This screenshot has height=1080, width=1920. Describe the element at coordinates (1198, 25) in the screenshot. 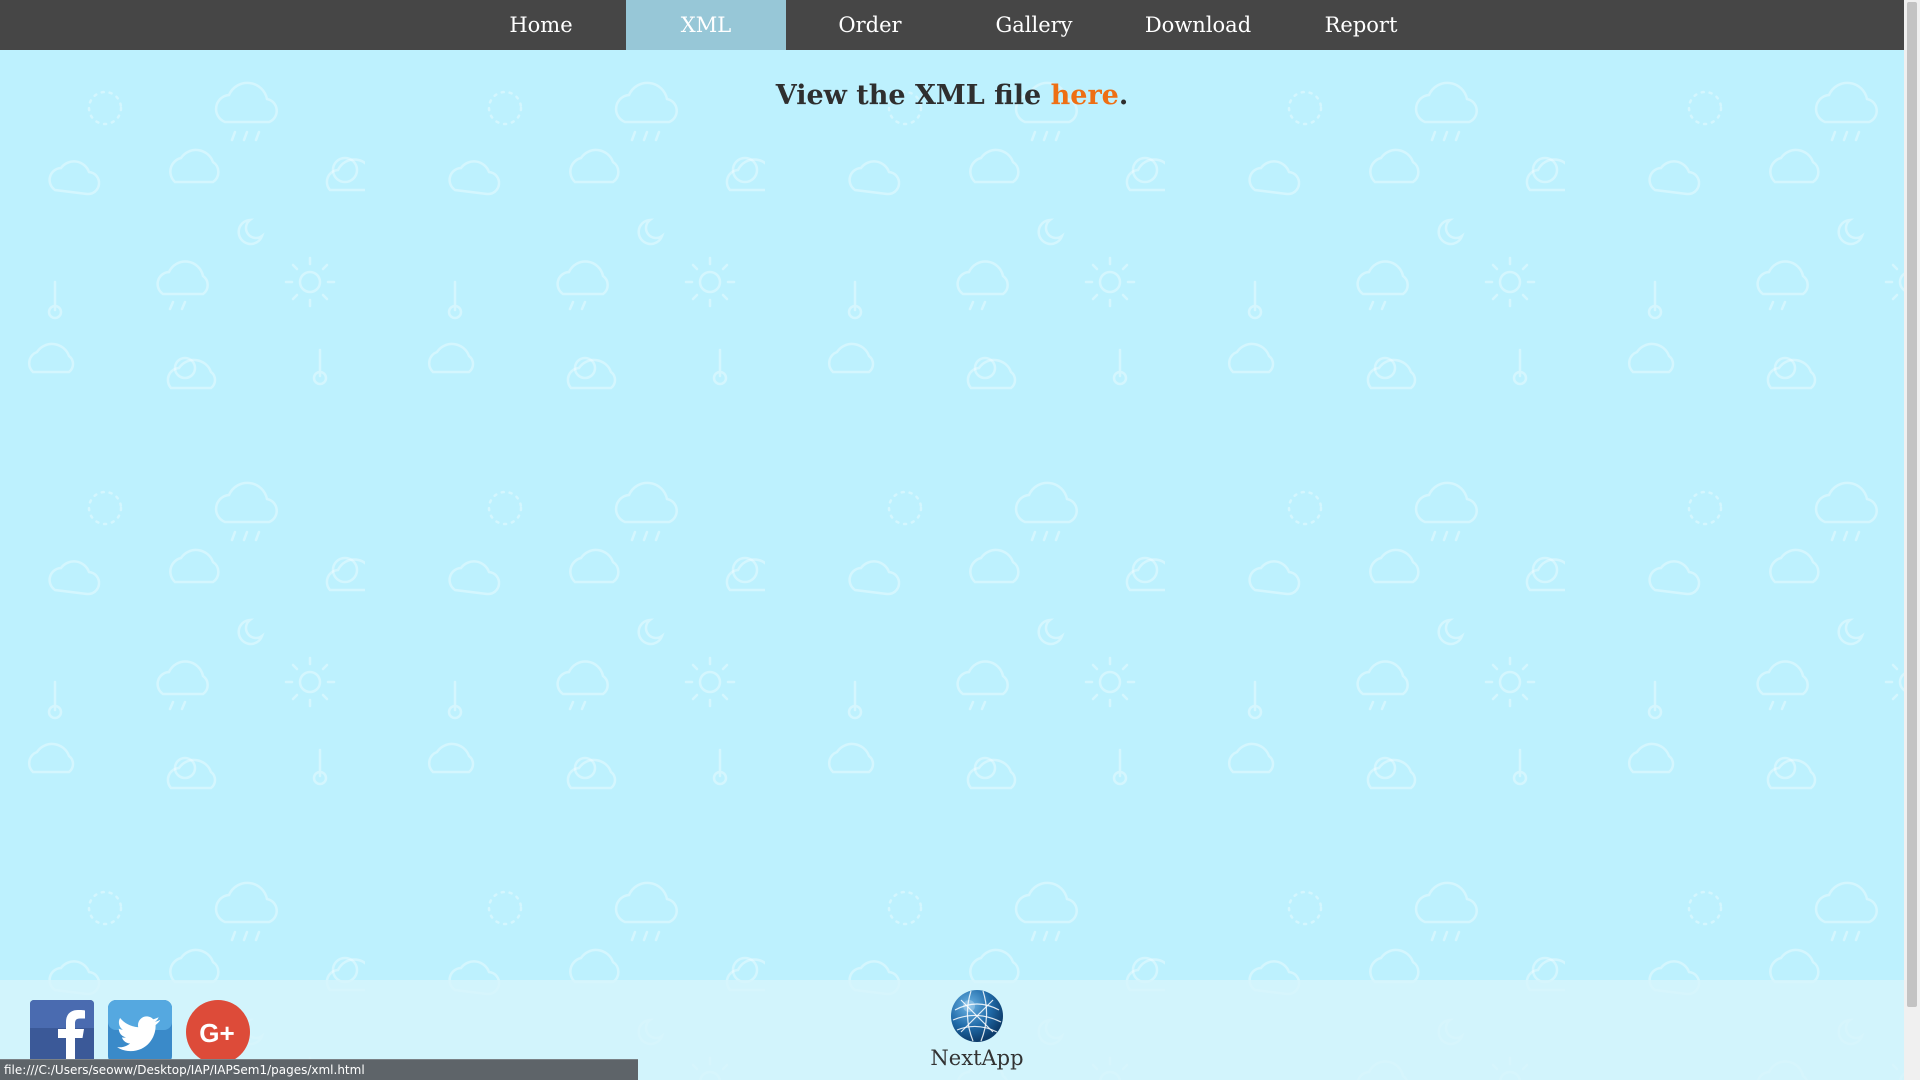

I see `nav-item-download: Download` at that location.